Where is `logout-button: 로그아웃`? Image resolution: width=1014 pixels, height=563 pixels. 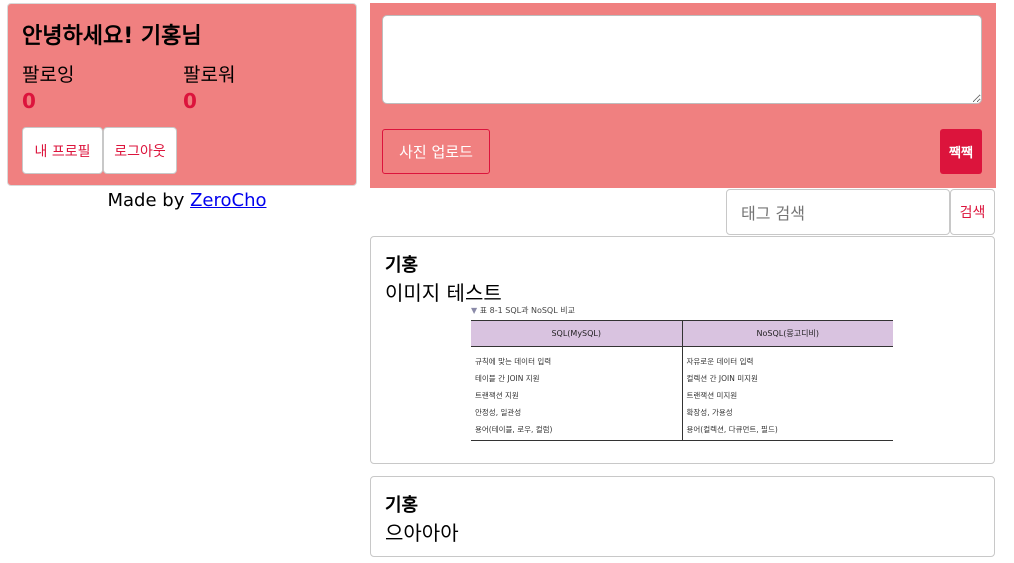 logout-button: 로그아웃 is located at coordinates (140, 150).